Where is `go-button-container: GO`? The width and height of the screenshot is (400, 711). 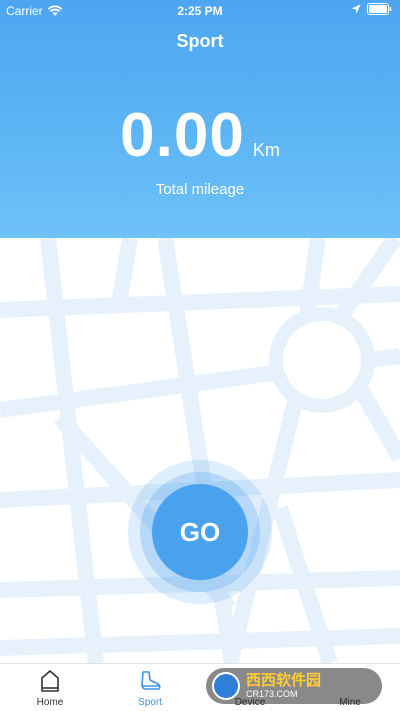 go-button-container: GO is located at coordinates (200, 532).